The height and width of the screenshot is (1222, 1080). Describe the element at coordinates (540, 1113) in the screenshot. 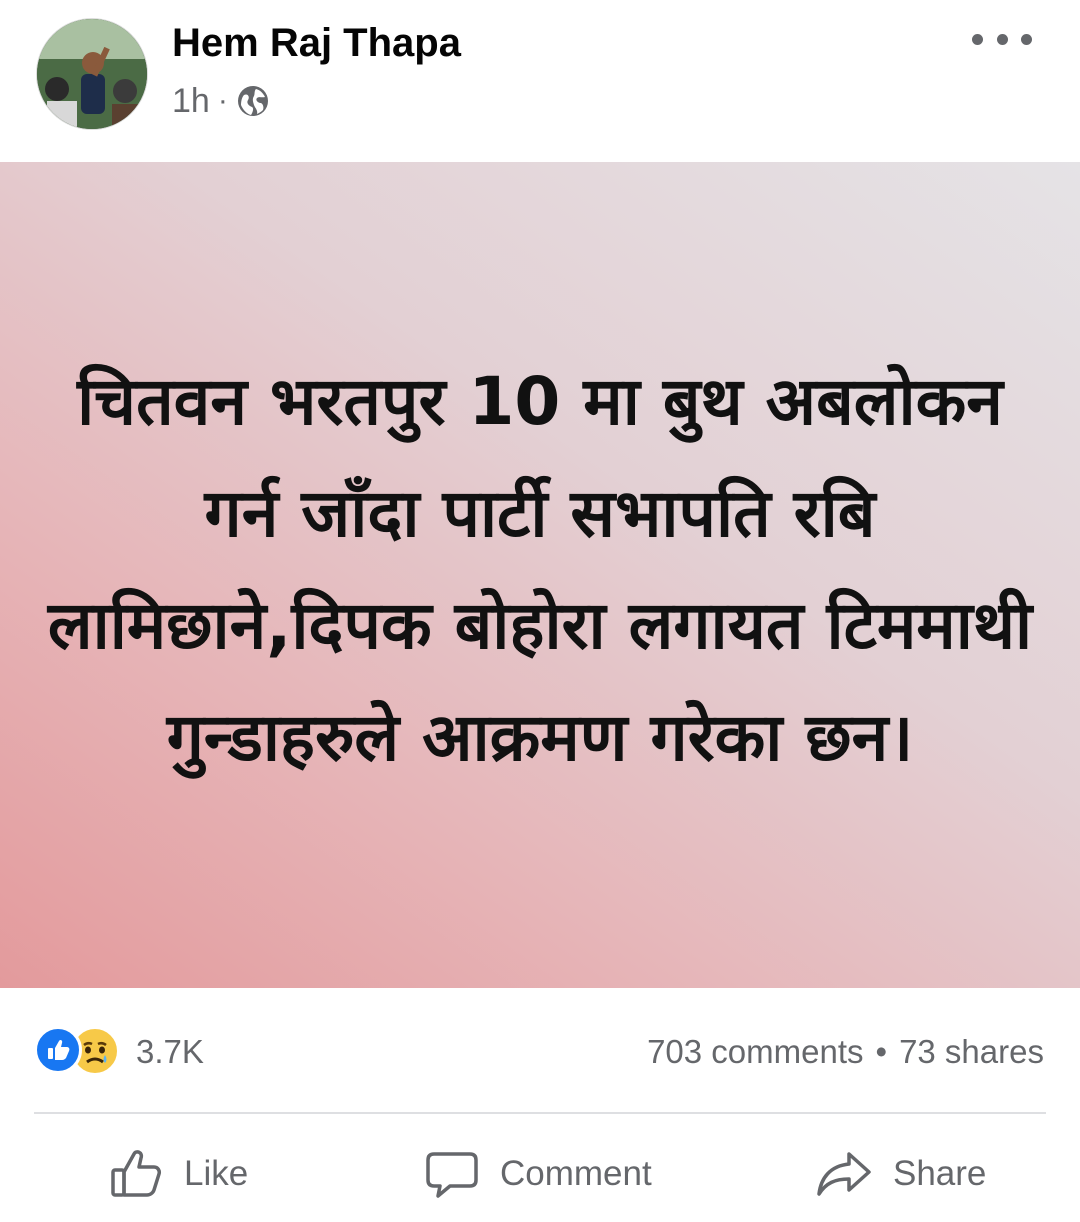

I see `divider` at that location.